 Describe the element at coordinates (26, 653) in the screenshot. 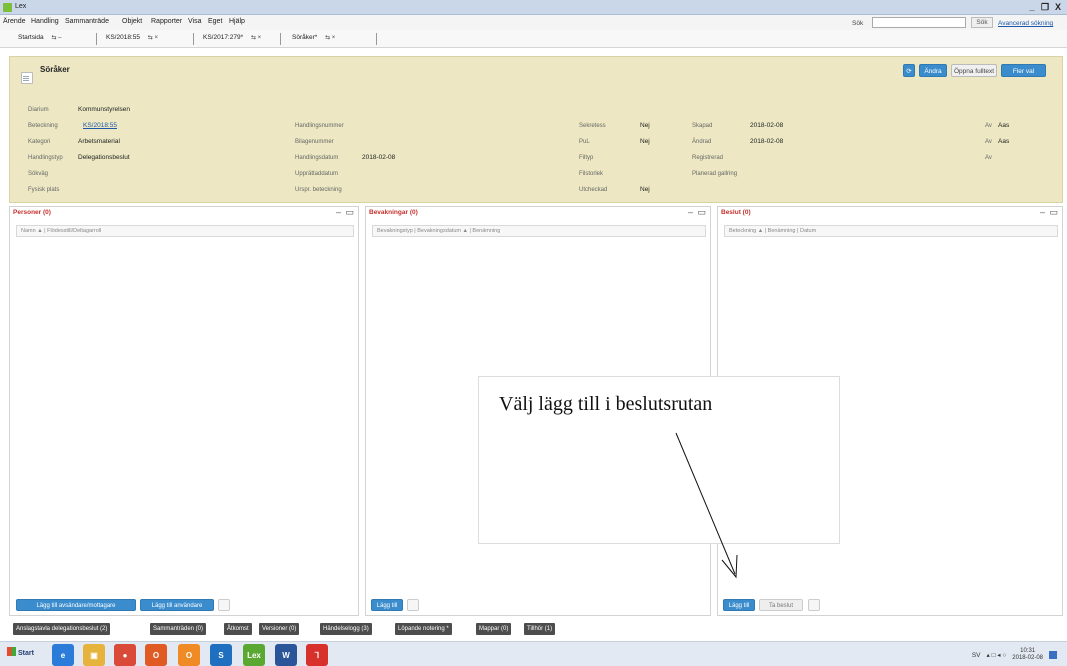

I see `start-label: Start` at that location.